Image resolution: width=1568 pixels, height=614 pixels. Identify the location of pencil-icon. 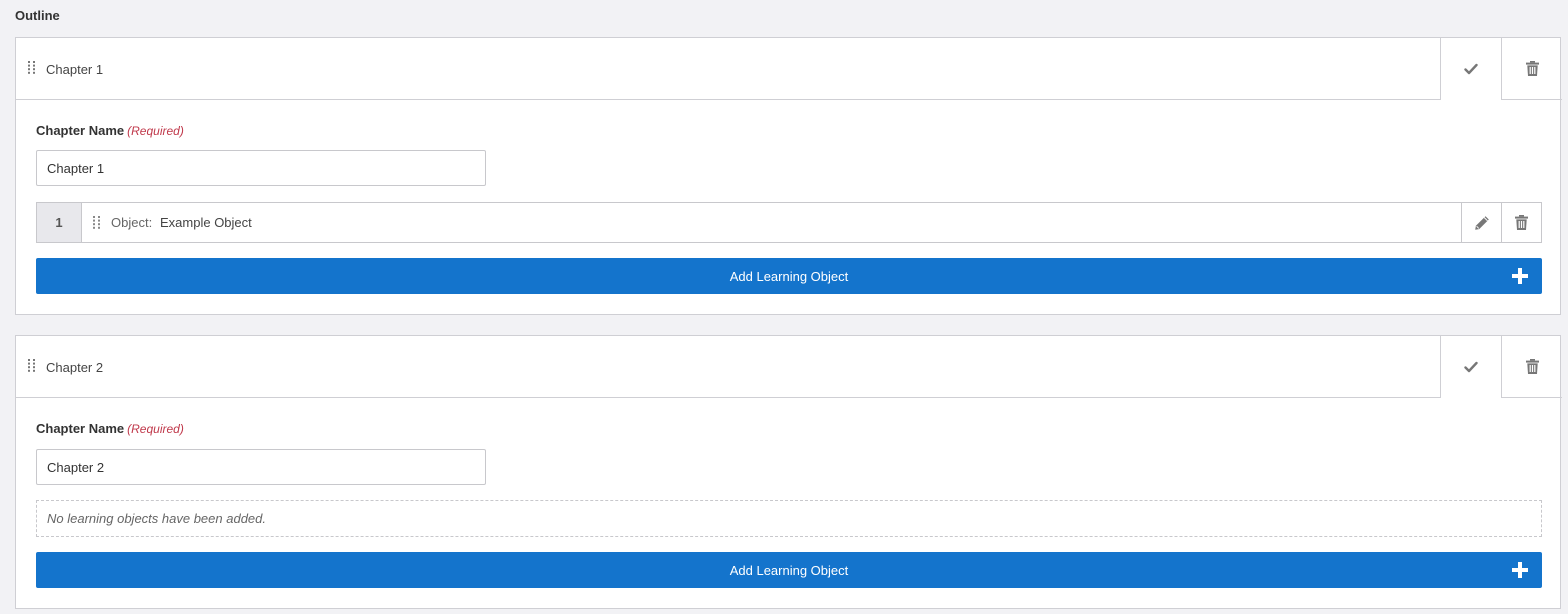
(1481, 222).